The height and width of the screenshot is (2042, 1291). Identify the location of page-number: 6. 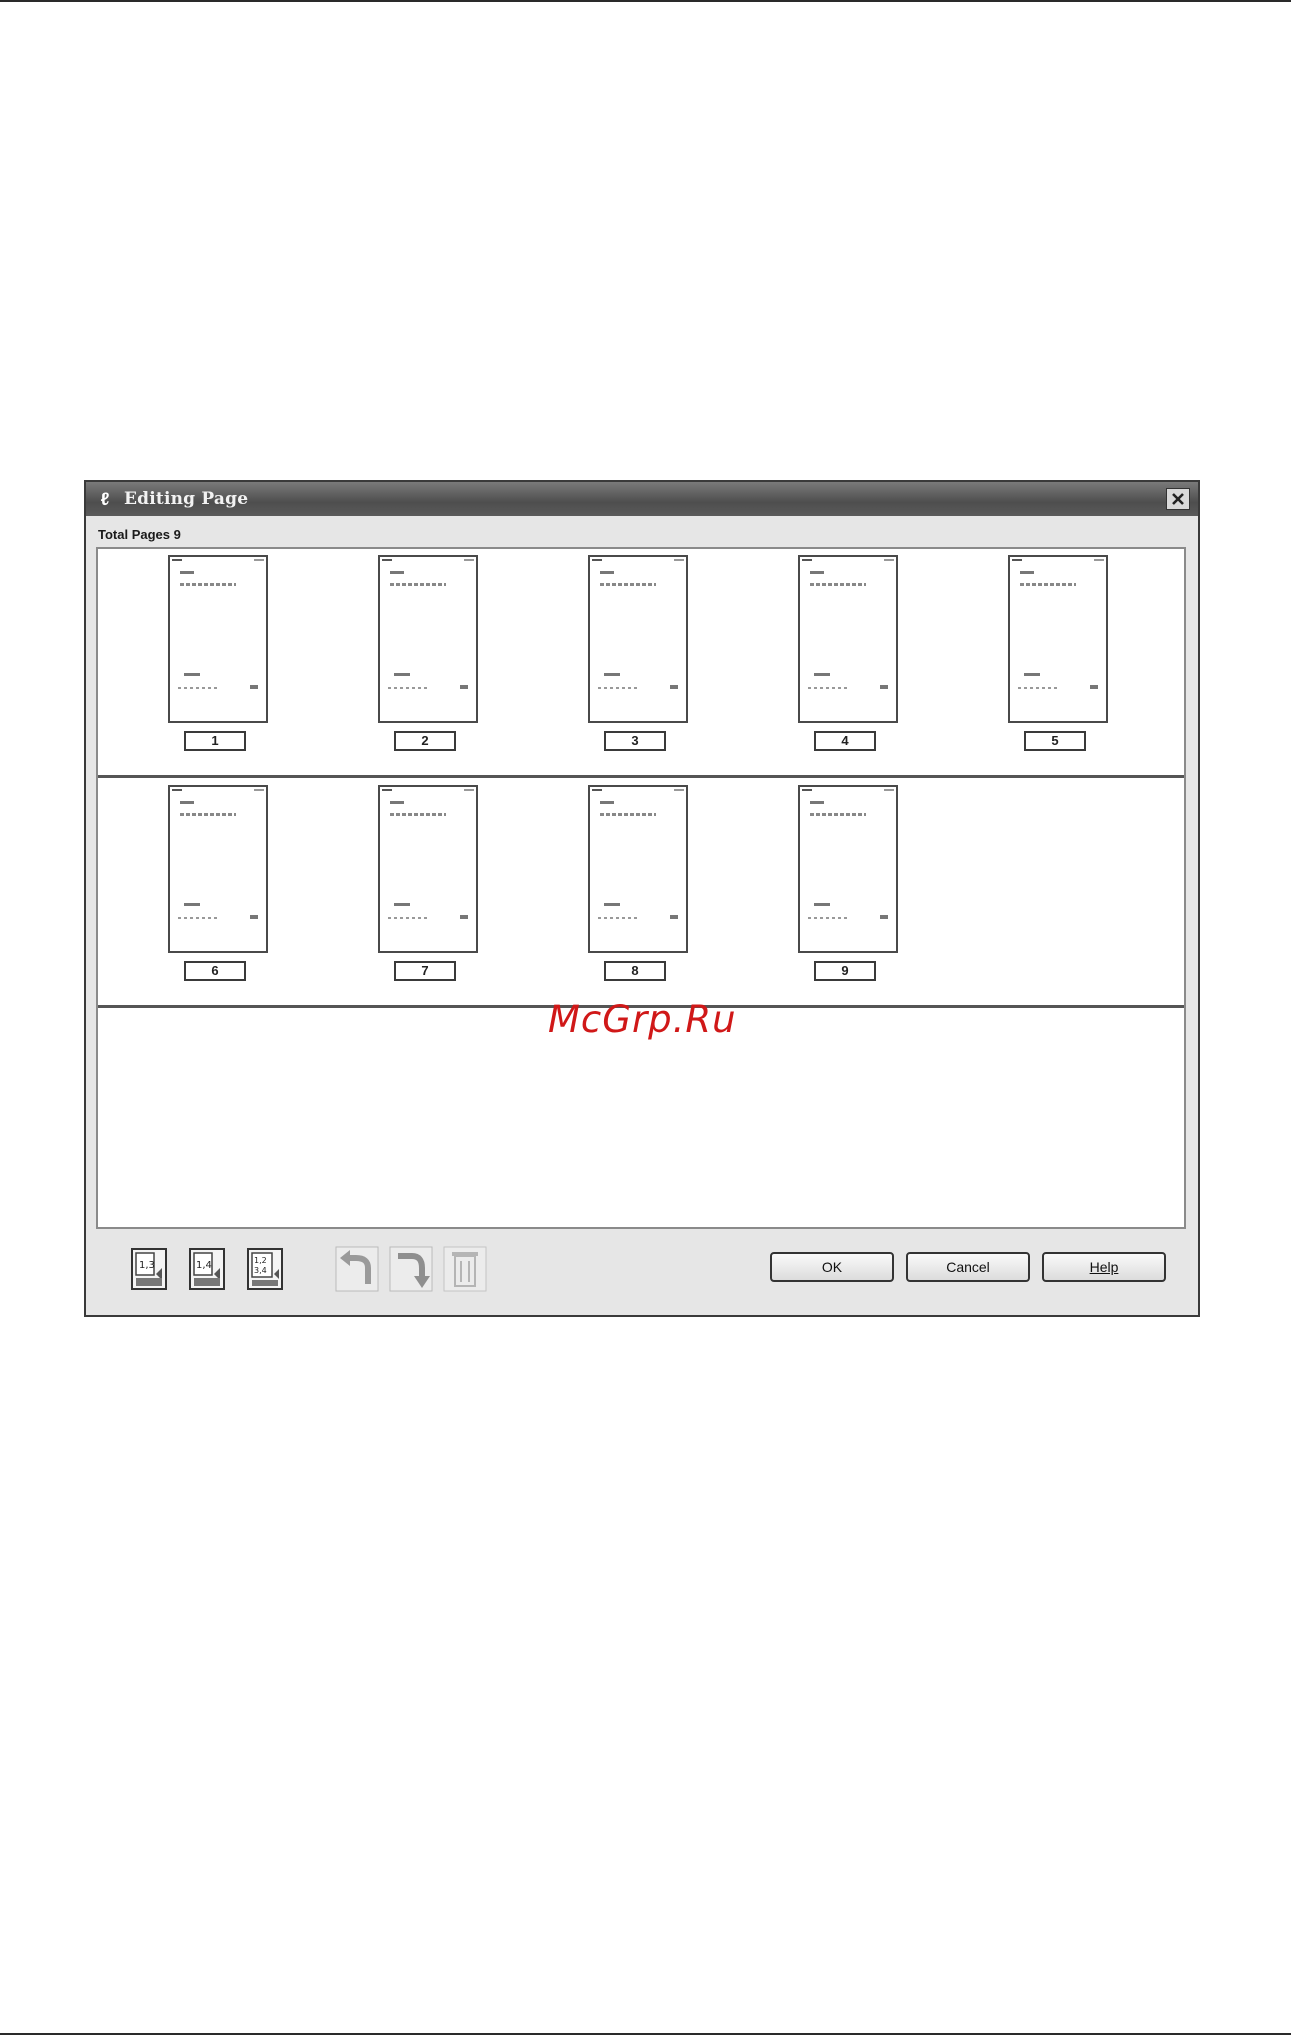
(215, 971).